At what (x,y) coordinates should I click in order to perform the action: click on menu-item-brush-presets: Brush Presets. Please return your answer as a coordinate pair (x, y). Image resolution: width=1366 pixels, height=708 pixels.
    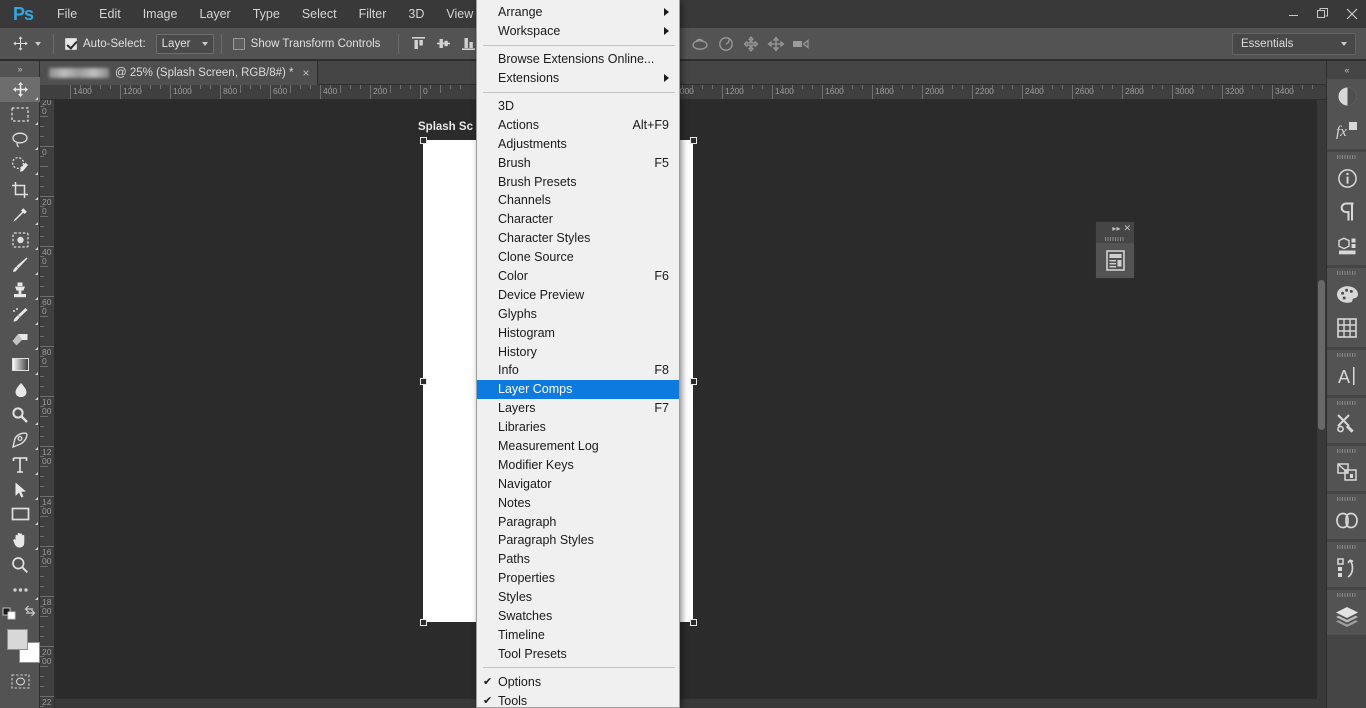
    Looking at the image, I should click on (578, 181).